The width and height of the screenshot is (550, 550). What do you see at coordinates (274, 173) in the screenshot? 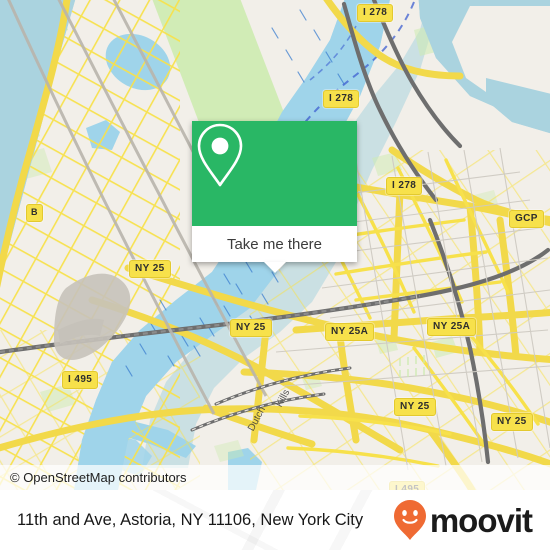
I see `popup-header` at bounding box center [274, 173].